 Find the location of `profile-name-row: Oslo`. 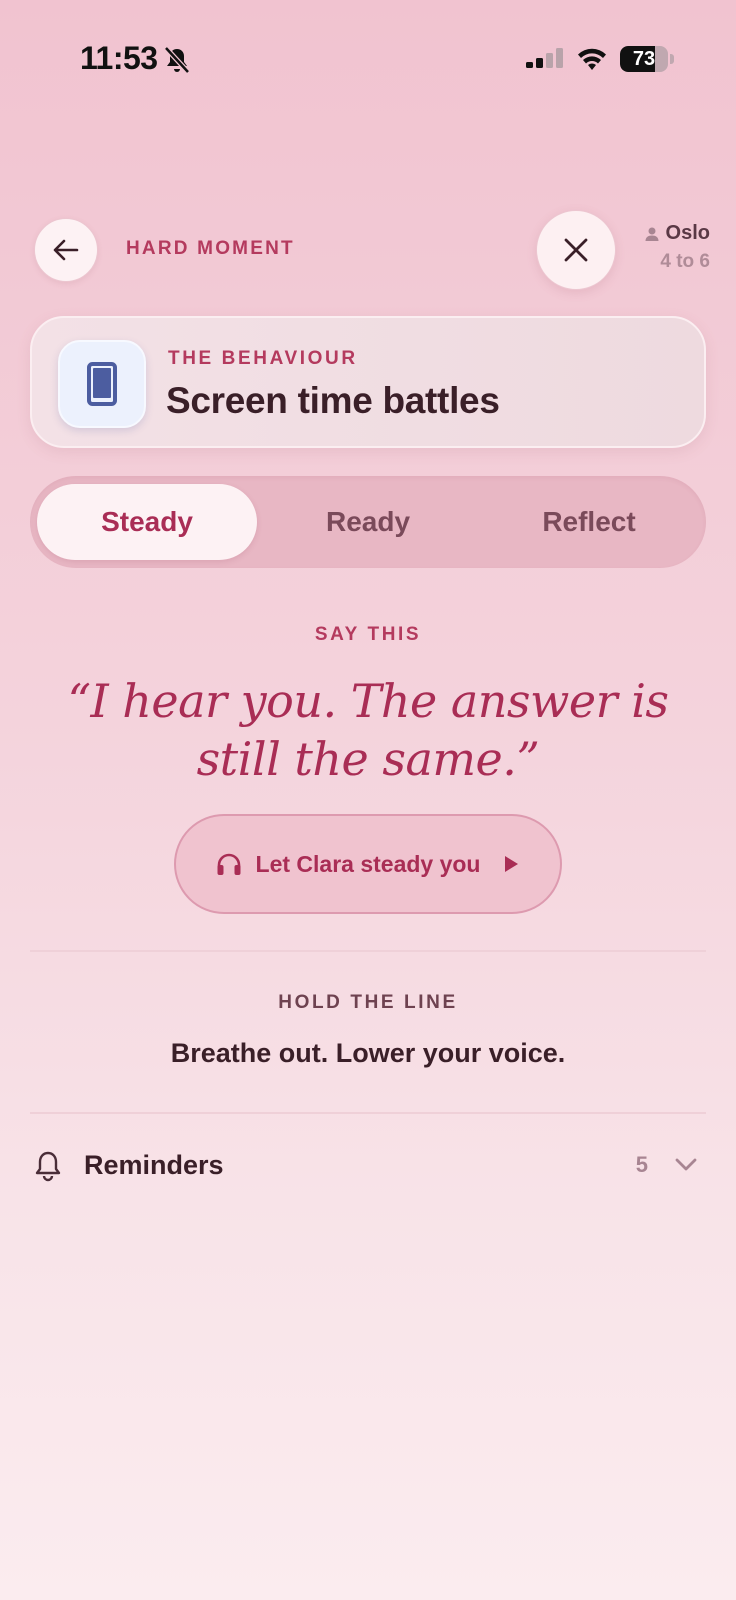

profile-name-row: Oslo is located at coordinates (677, 233).